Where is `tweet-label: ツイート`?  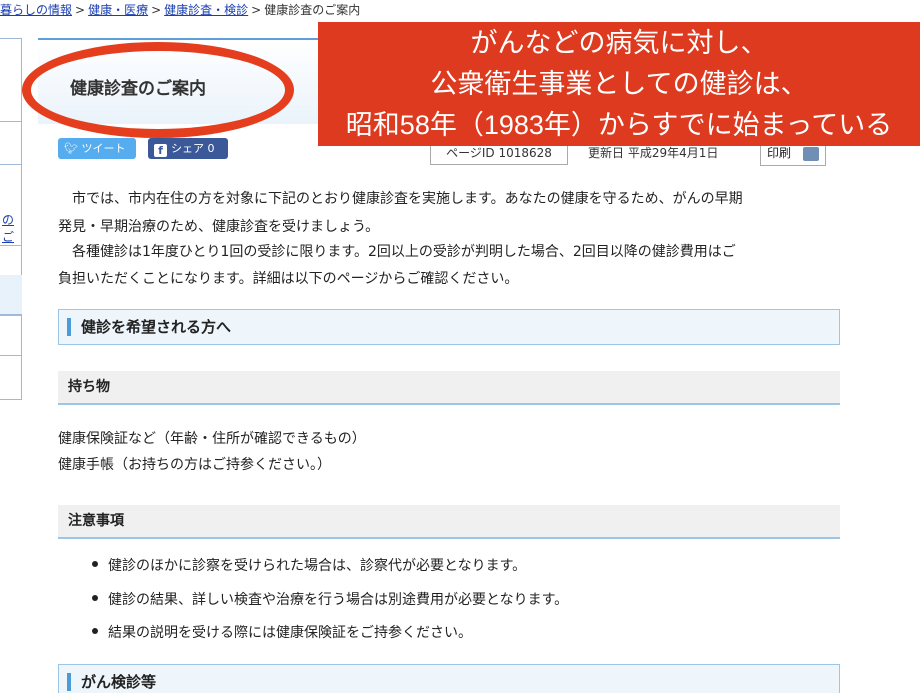 tweet-label: ツイート is located at coordinates (103, 148).